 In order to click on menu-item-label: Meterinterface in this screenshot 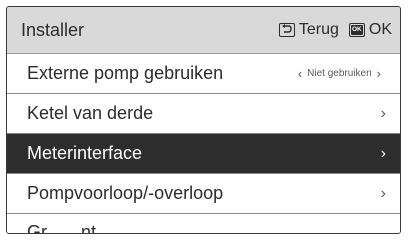, I will do `click(85, 153)`.